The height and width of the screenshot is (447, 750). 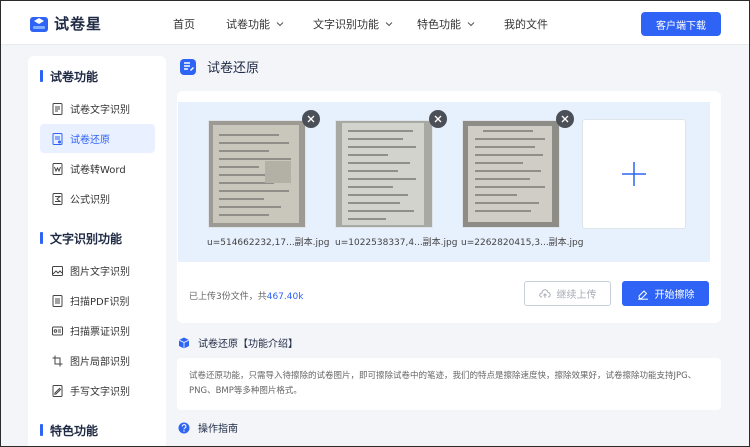 What do you see at coordinates (346, 24) in the screenshot?
I see `nav-ocr-features-label: 文字识别功能` at bounding box center [346, 24].